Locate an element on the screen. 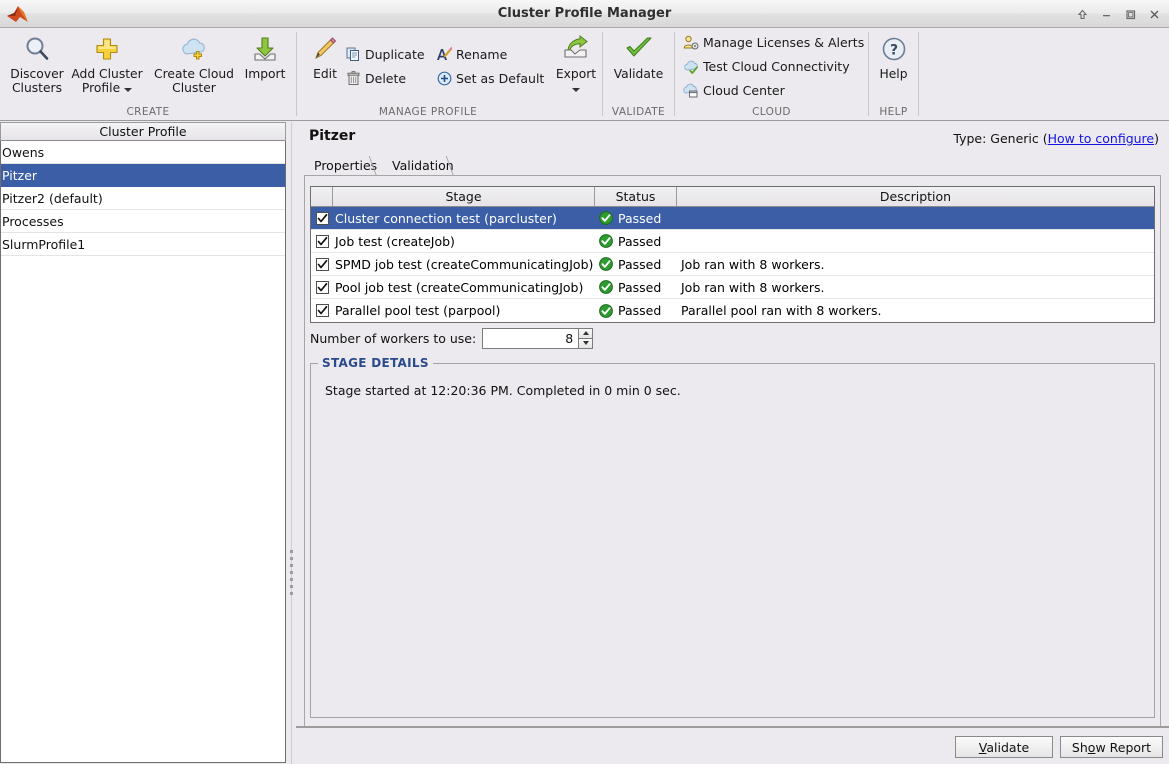  workers-input: 8 is located at coordinates (530, 338).